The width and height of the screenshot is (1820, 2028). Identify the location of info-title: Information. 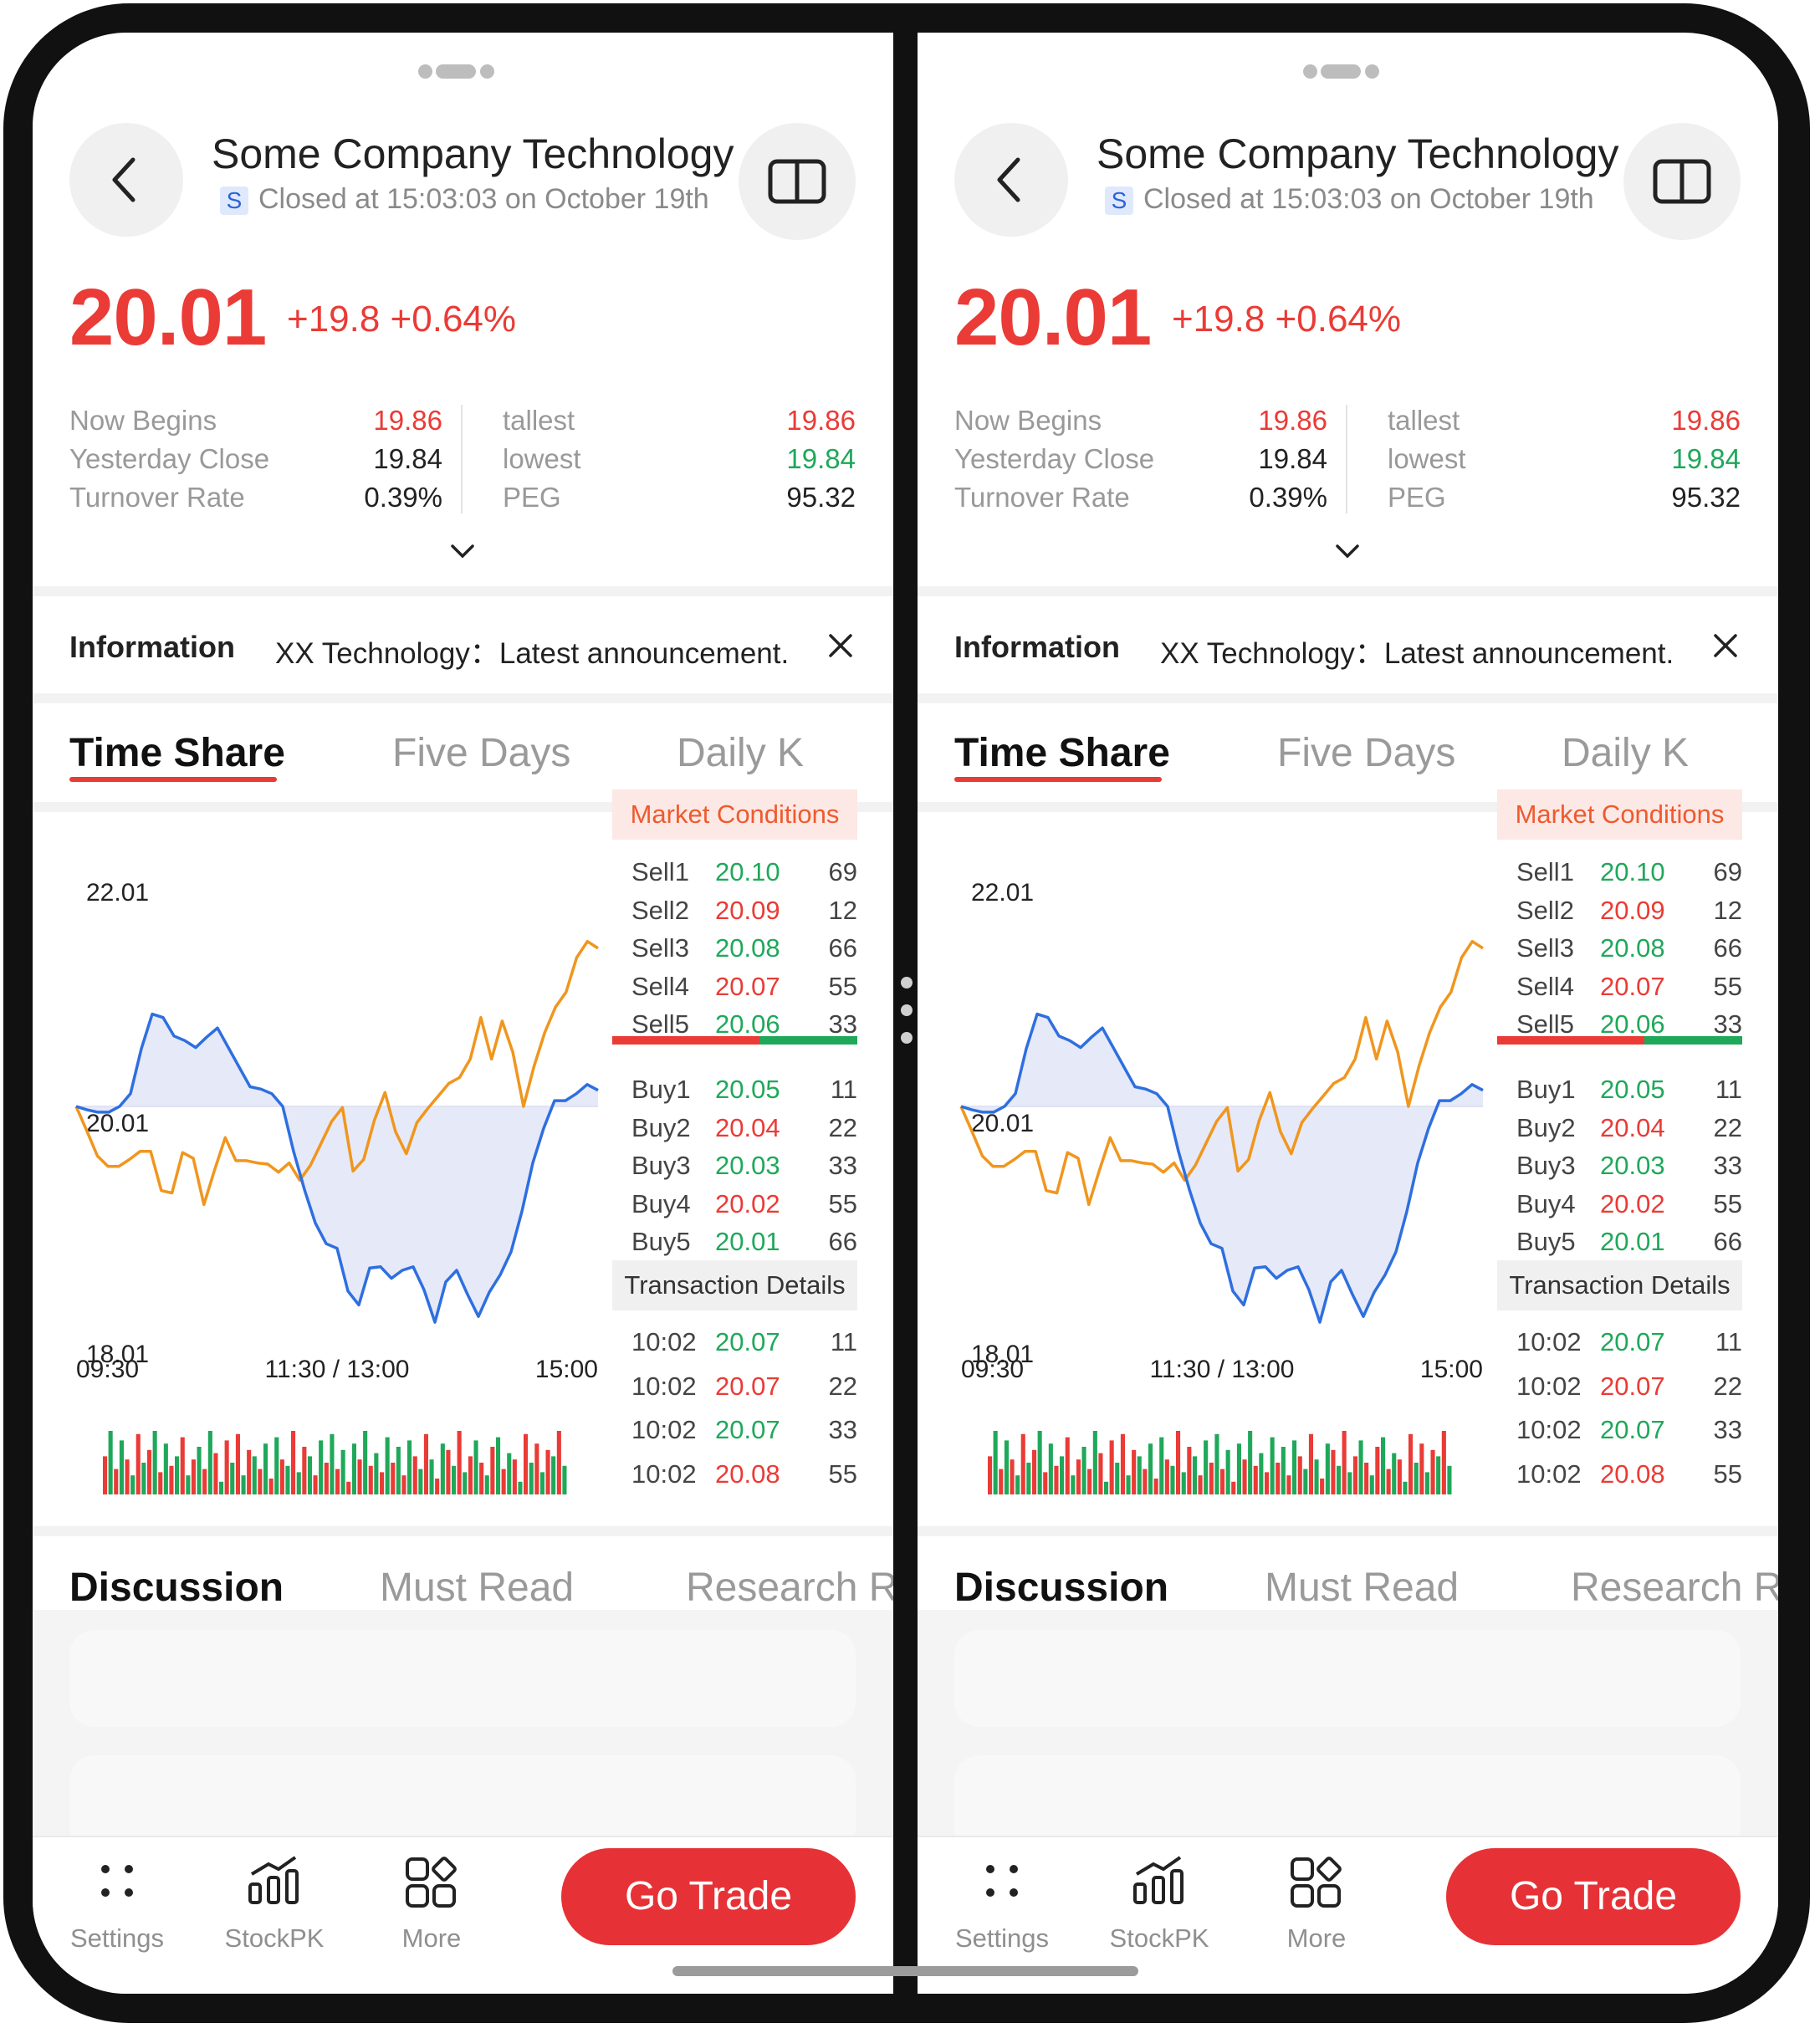
(152, 647).